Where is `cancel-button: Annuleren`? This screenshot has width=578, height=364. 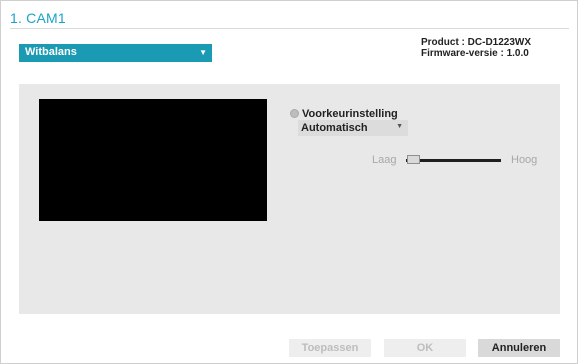
cancel-button: Annuleren is located at coordinates (519, 348).